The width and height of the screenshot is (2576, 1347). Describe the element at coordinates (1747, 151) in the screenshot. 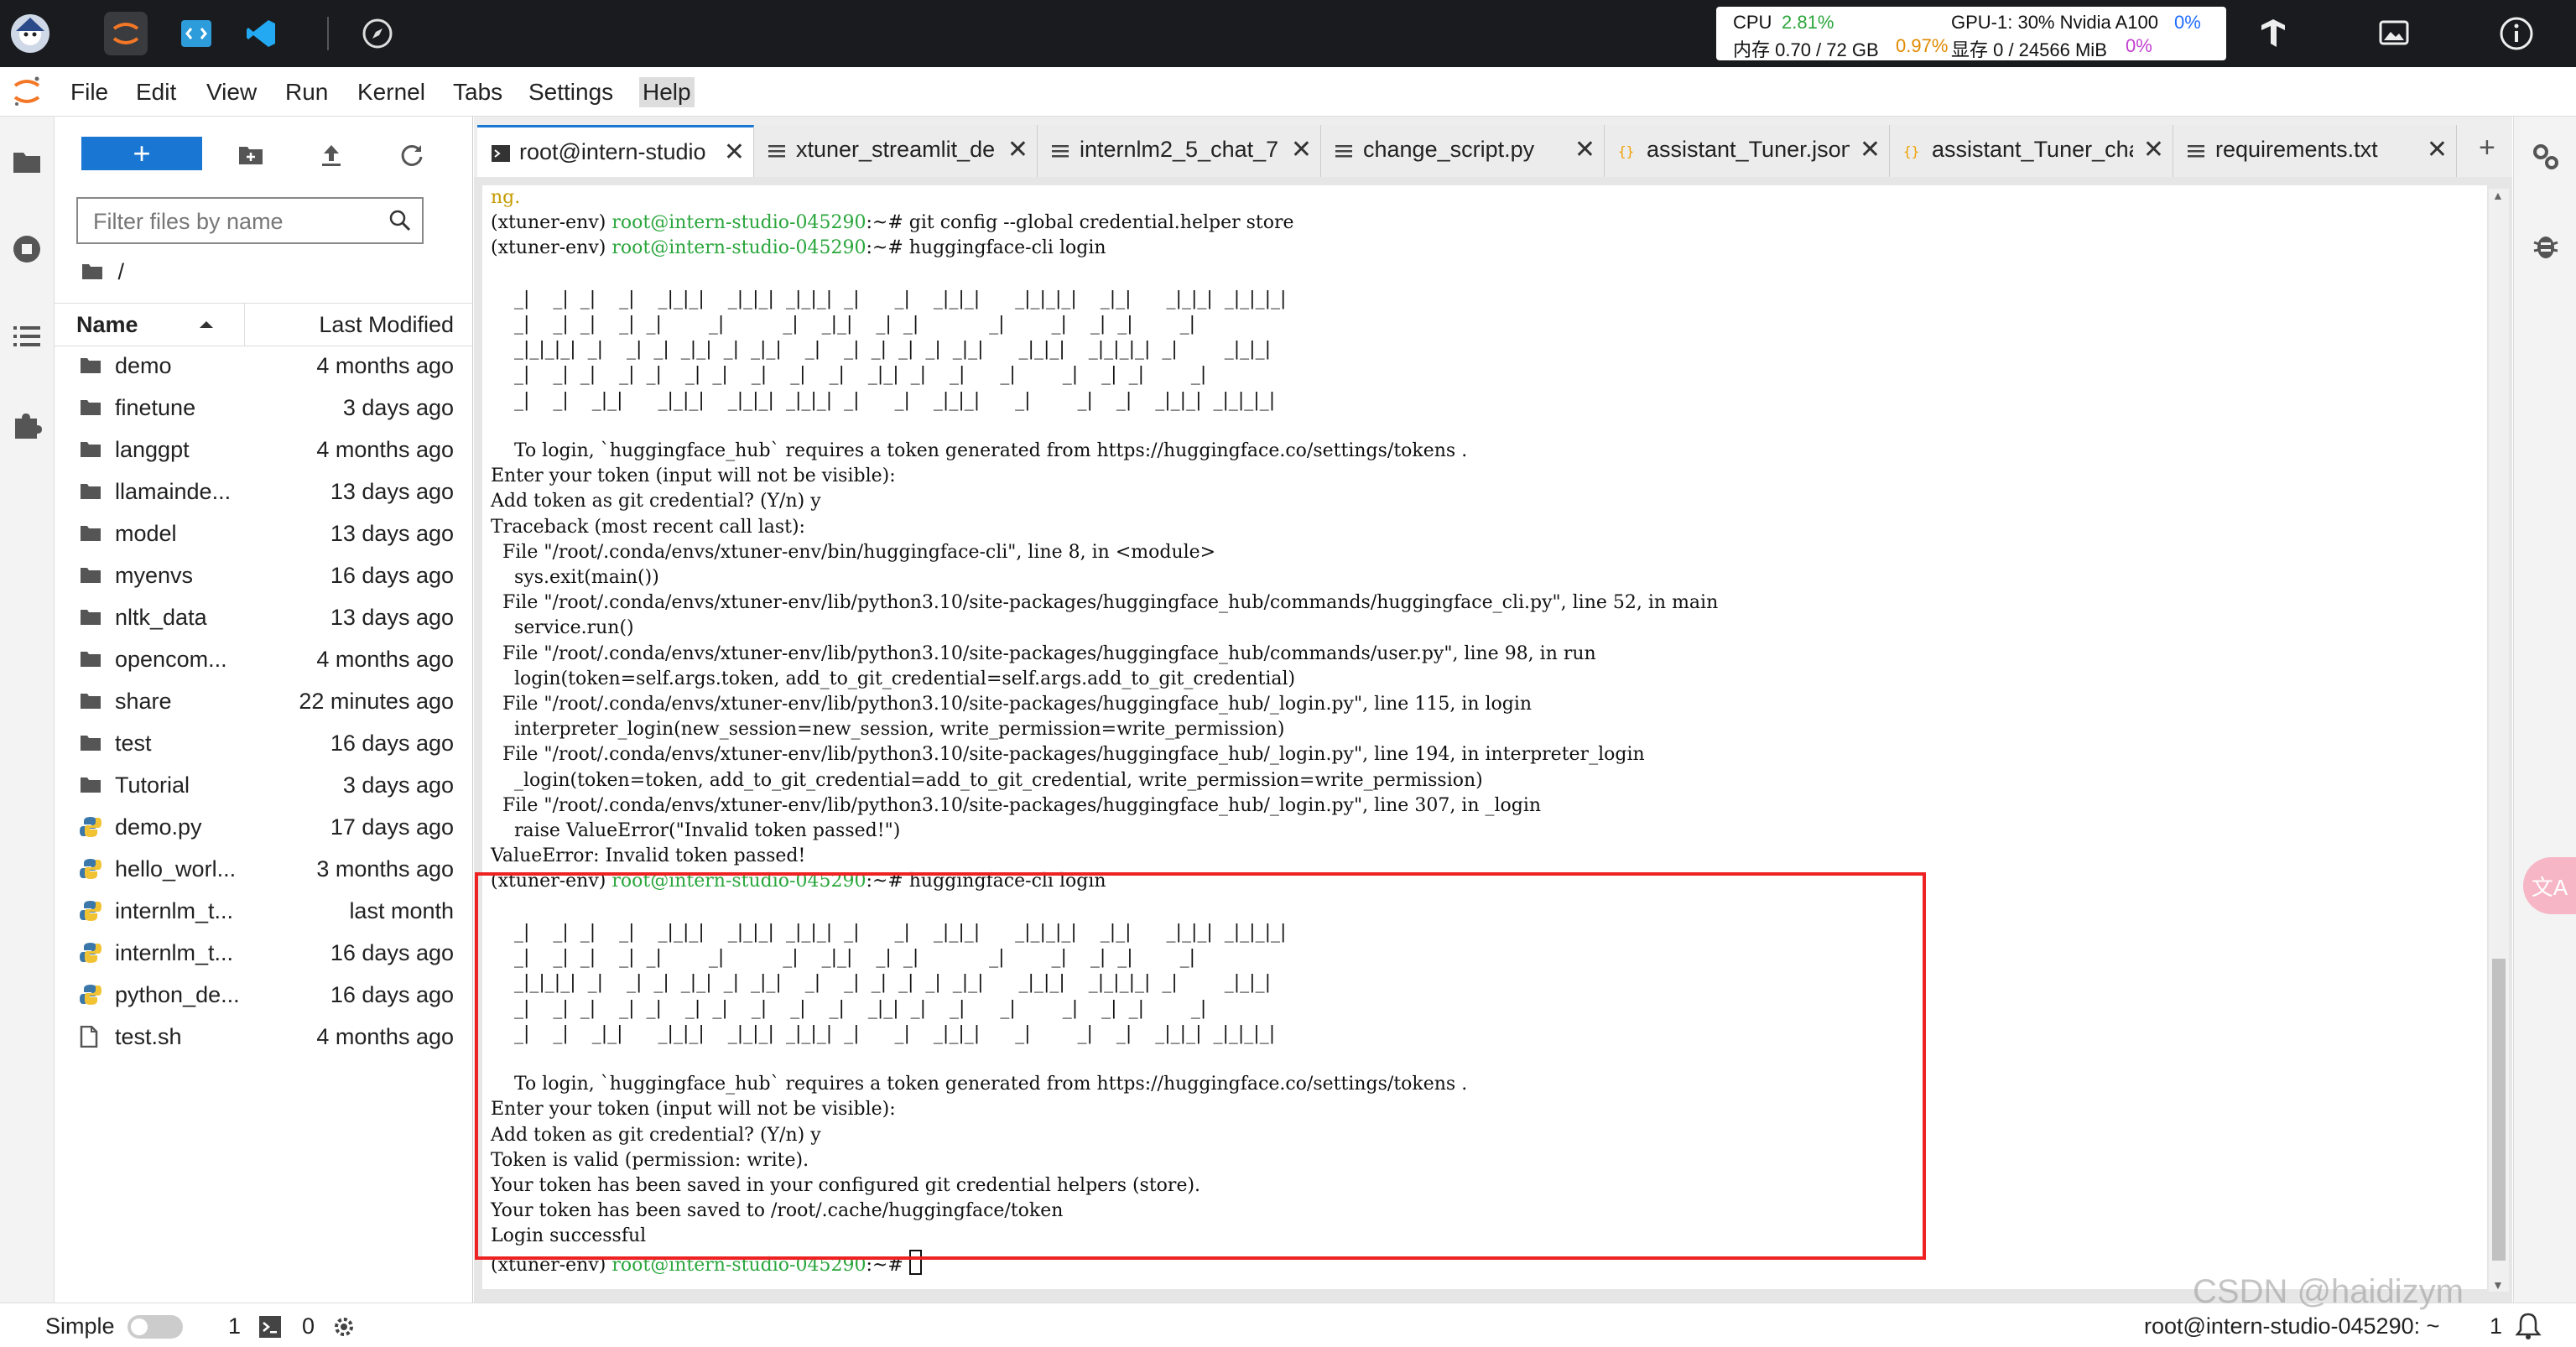

I see `tab: {} assistant_Tuner.json ✕` at that location.